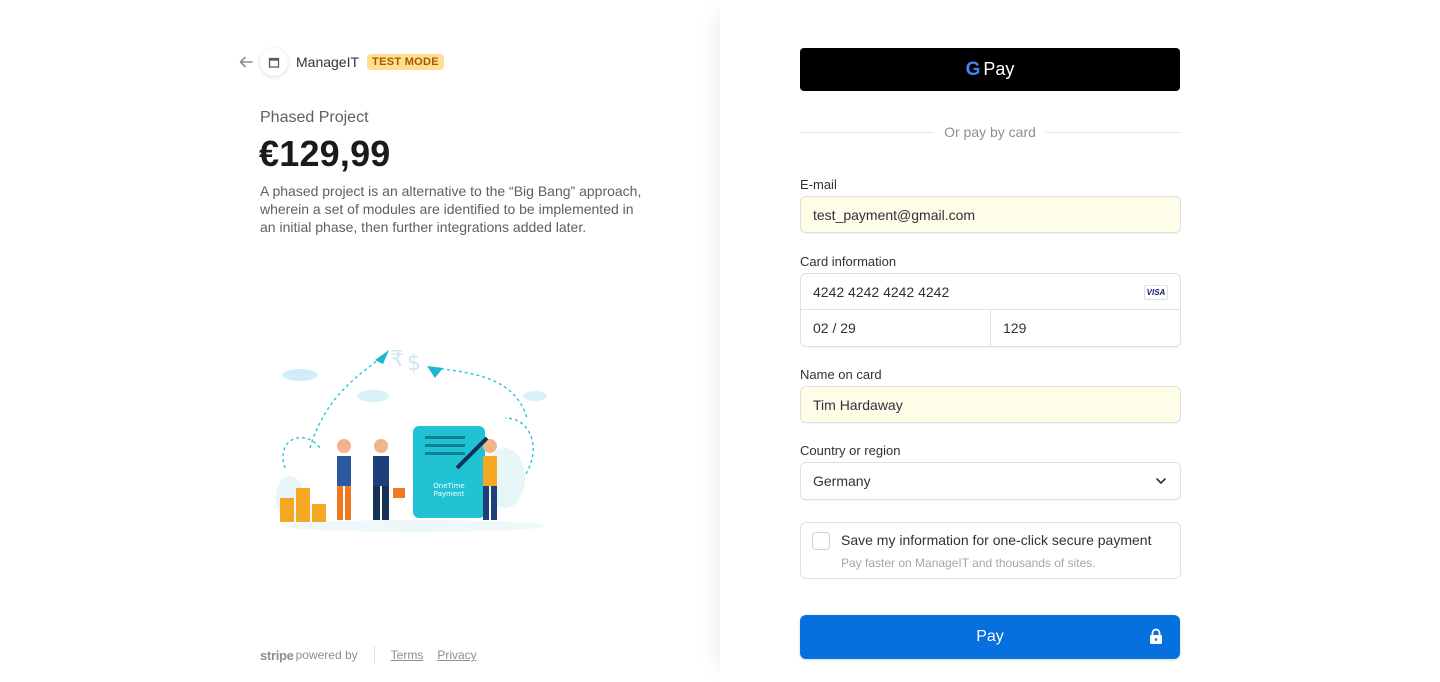  What do you see at coordinates (274, 62) in the screenshot?
I see `store-icon` at bounding box center [274, 62].